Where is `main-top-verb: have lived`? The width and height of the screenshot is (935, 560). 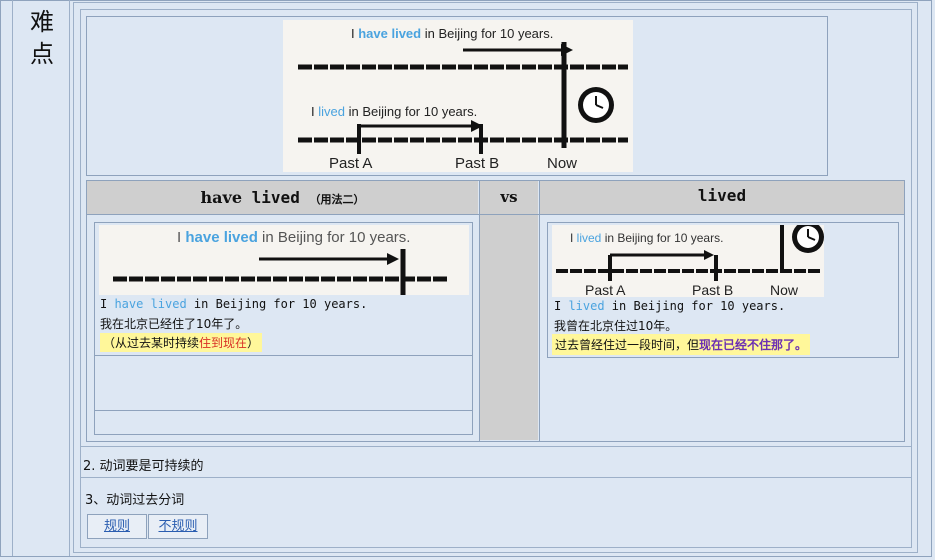 main-top-verb: have lived is located at coordinates (389, 33).